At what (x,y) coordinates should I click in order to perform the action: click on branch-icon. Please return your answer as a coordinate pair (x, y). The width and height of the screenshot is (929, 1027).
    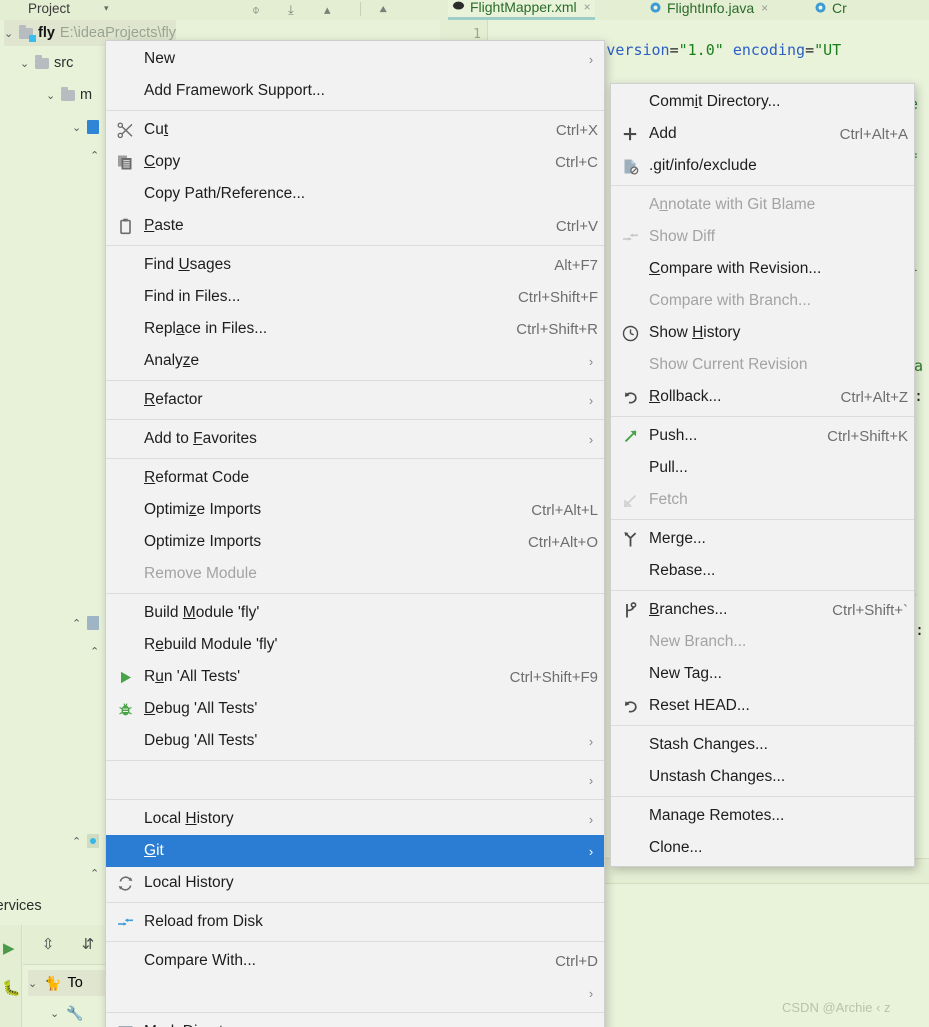
    Looking at the image, I should click on (630, 610).